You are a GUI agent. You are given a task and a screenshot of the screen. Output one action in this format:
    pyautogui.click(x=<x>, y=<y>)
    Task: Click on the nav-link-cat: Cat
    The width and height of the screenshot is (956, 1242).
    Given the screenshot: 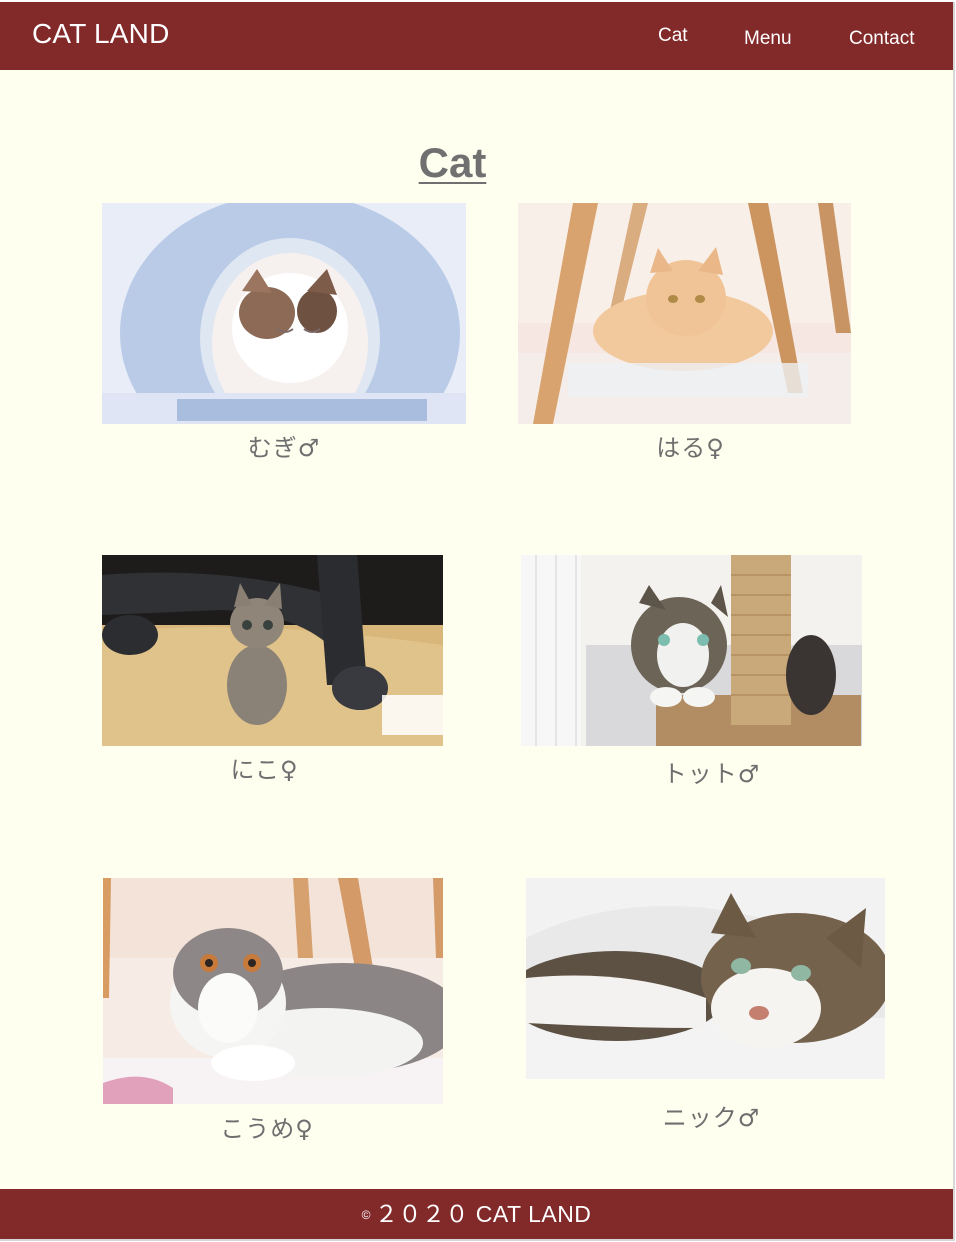 What is the action you would take?
    pyautogui.click(x=673, y=36)
    